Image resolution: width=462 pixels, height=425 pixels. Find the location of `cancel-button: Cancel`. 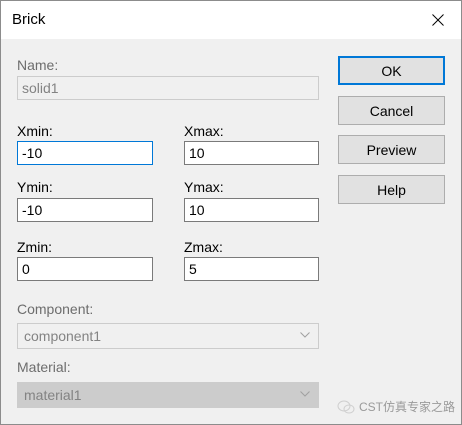

cancel-button: Cancel is located at coordinates (391, 110).